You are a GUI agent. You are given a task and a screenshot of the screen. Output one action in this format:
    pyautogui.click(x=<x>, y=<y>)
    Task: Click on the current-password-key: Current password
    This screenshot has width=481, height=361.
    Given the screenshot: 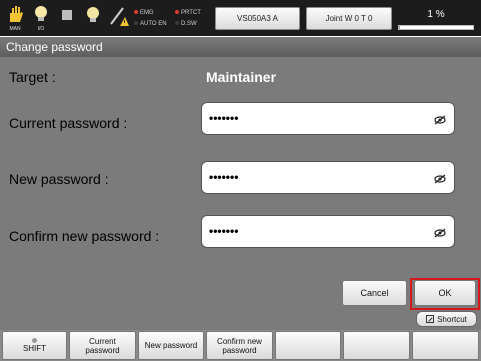 What is the action you would take?
    pyautogui.click(x=102, y=345)
    